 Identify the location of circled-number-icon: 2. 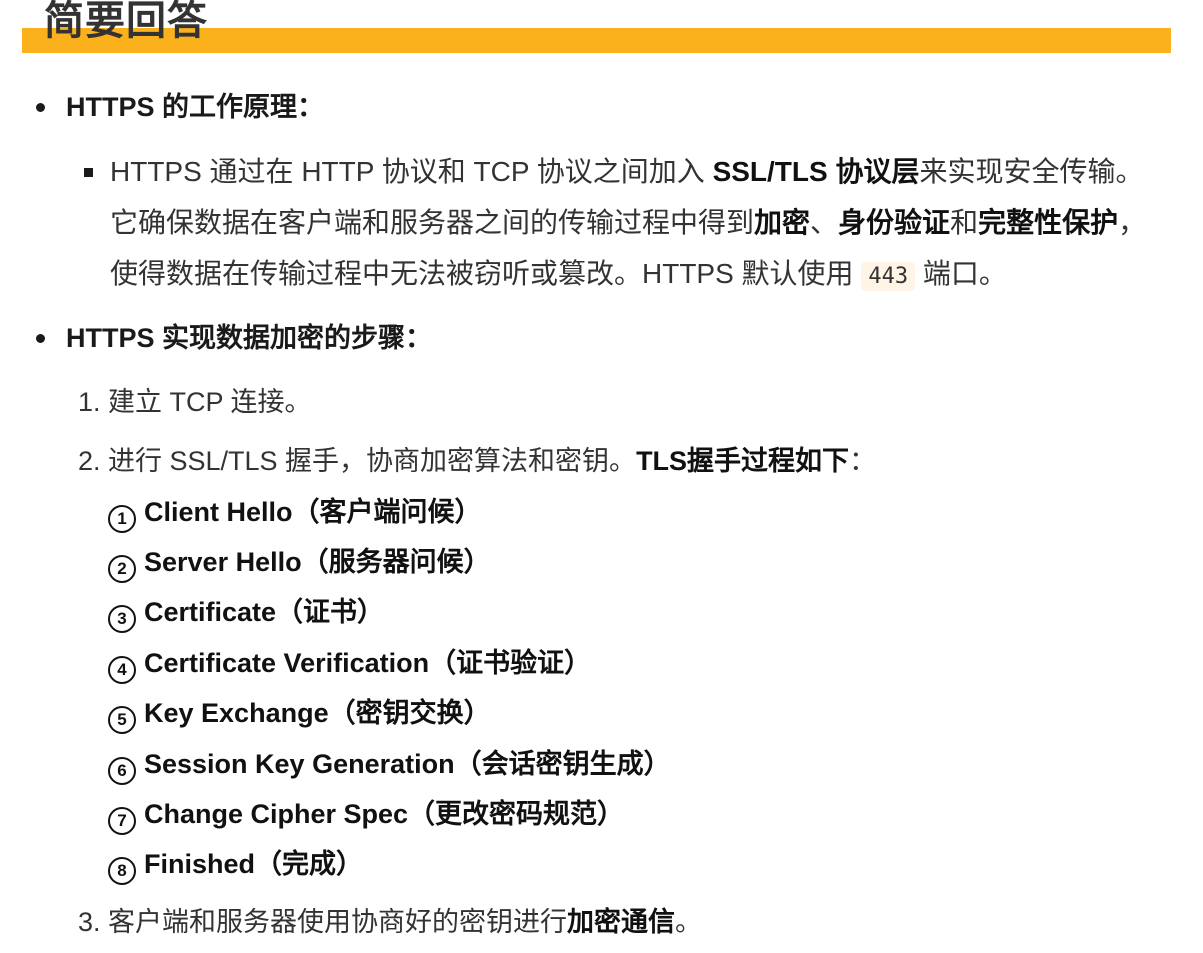
(122, 569).